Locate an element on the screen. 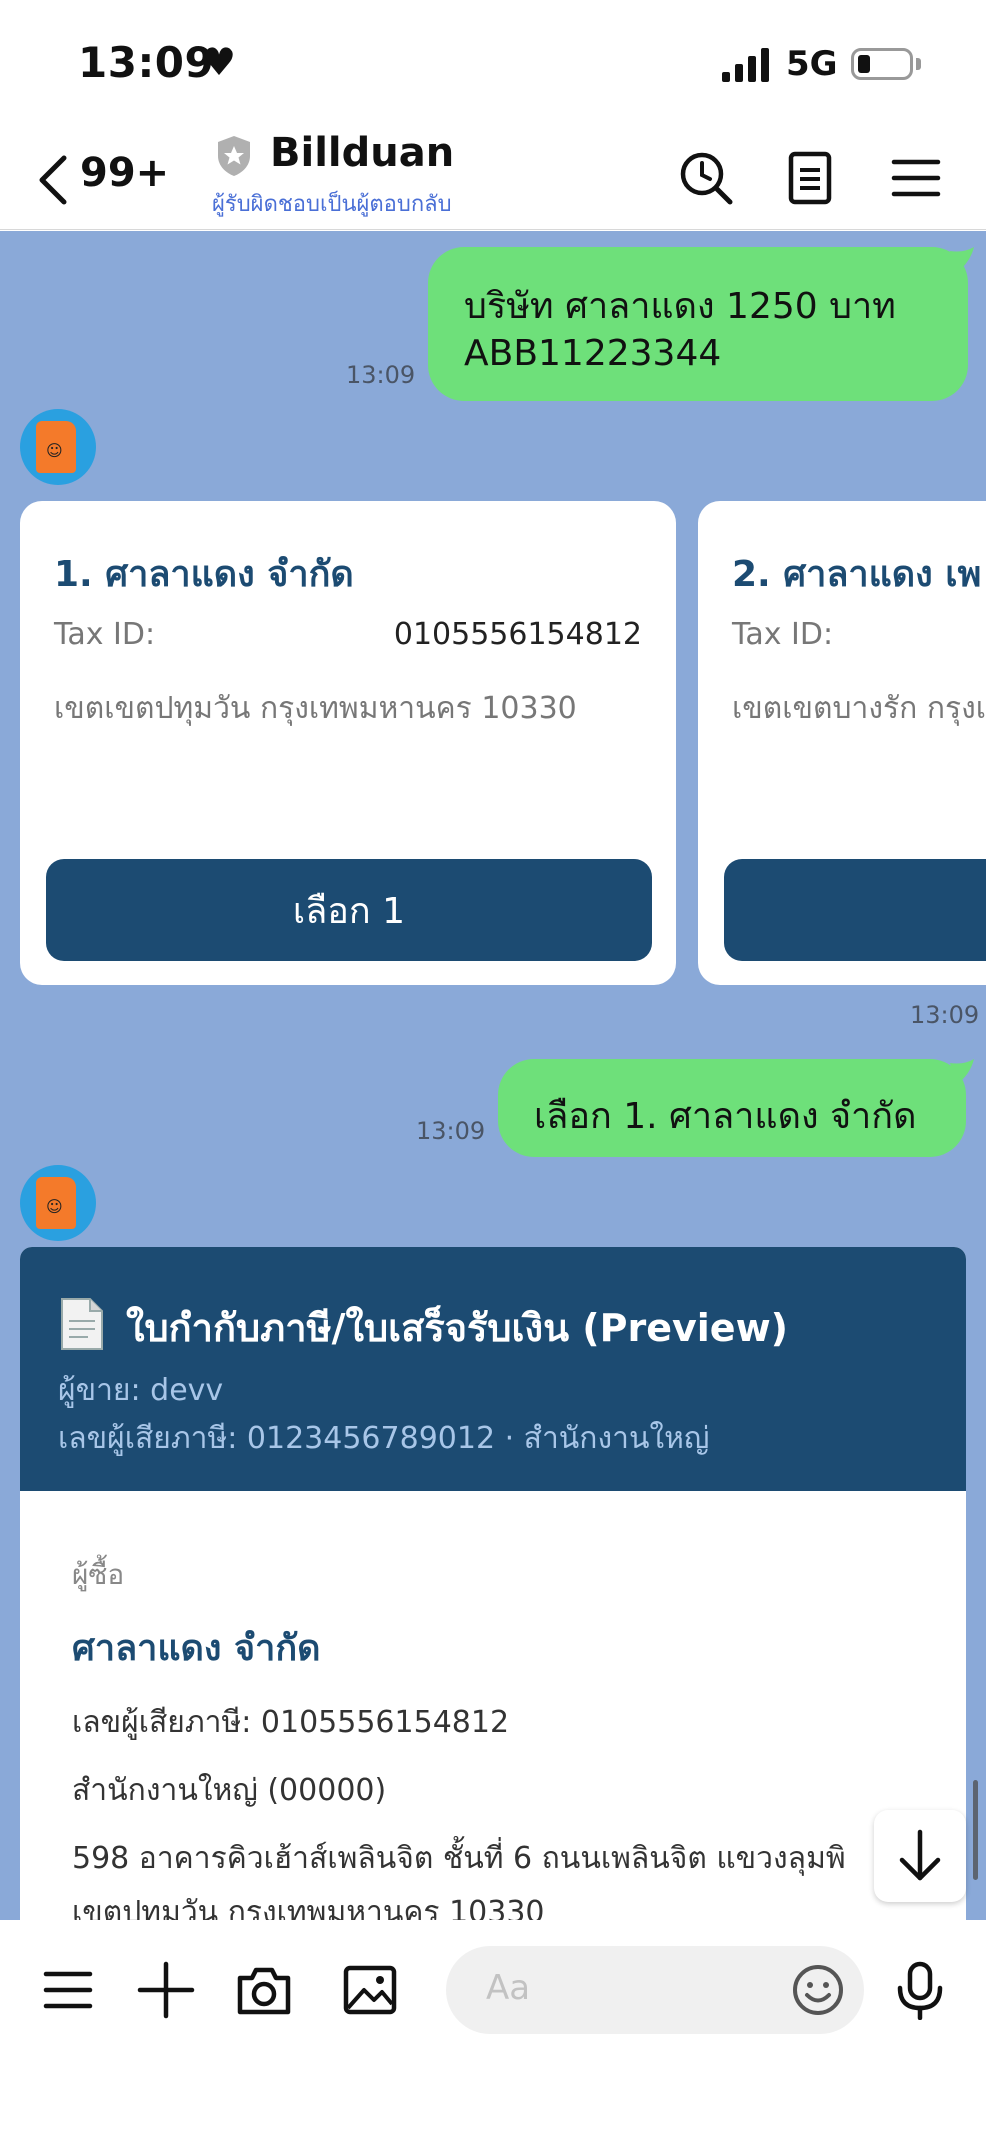 Image resolution: width=986 pixels, height=2134 pixels. carousel-time: 13:09 is located at coordinates (945, 1015).